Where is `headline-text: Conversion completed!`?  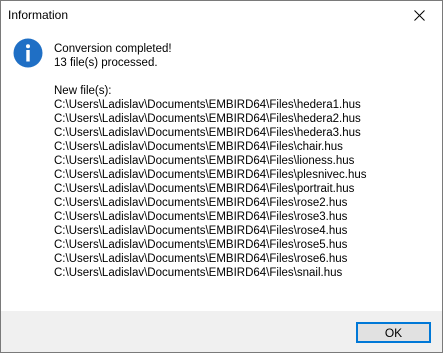
headline-text: Conversion completed! is located at coordinates (113, 49).